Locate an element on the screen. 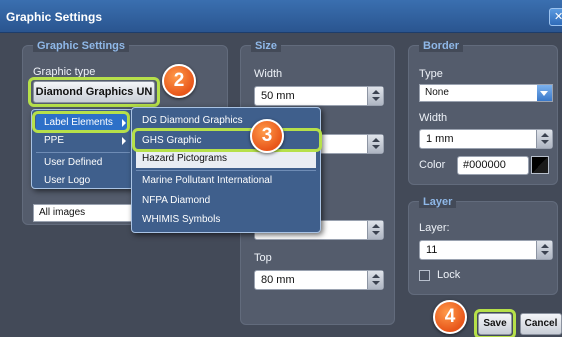  width-value: 50 mm is located at coordinates (278, 96).